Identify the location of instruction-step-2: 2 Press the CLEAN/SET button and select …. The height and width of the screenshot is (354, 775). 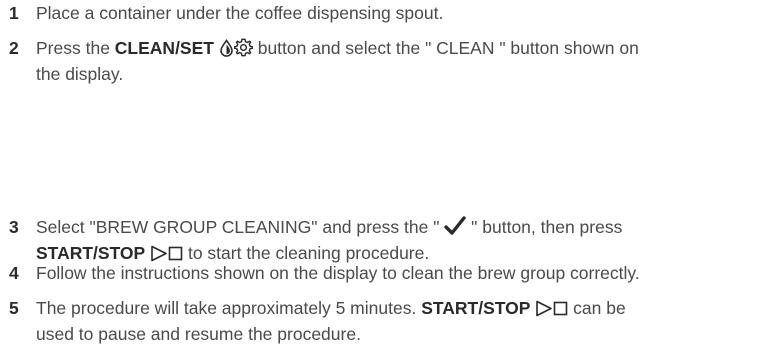
(387, 61).